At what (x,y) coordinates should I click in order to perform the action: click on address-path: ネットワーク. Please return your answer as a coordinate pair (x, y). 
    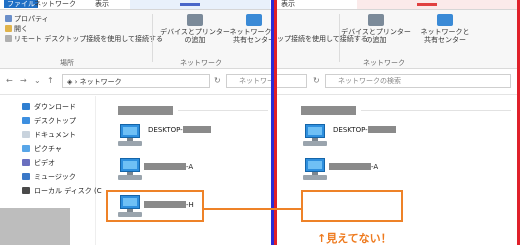
    Looking at the image, I should click on (100, 82).